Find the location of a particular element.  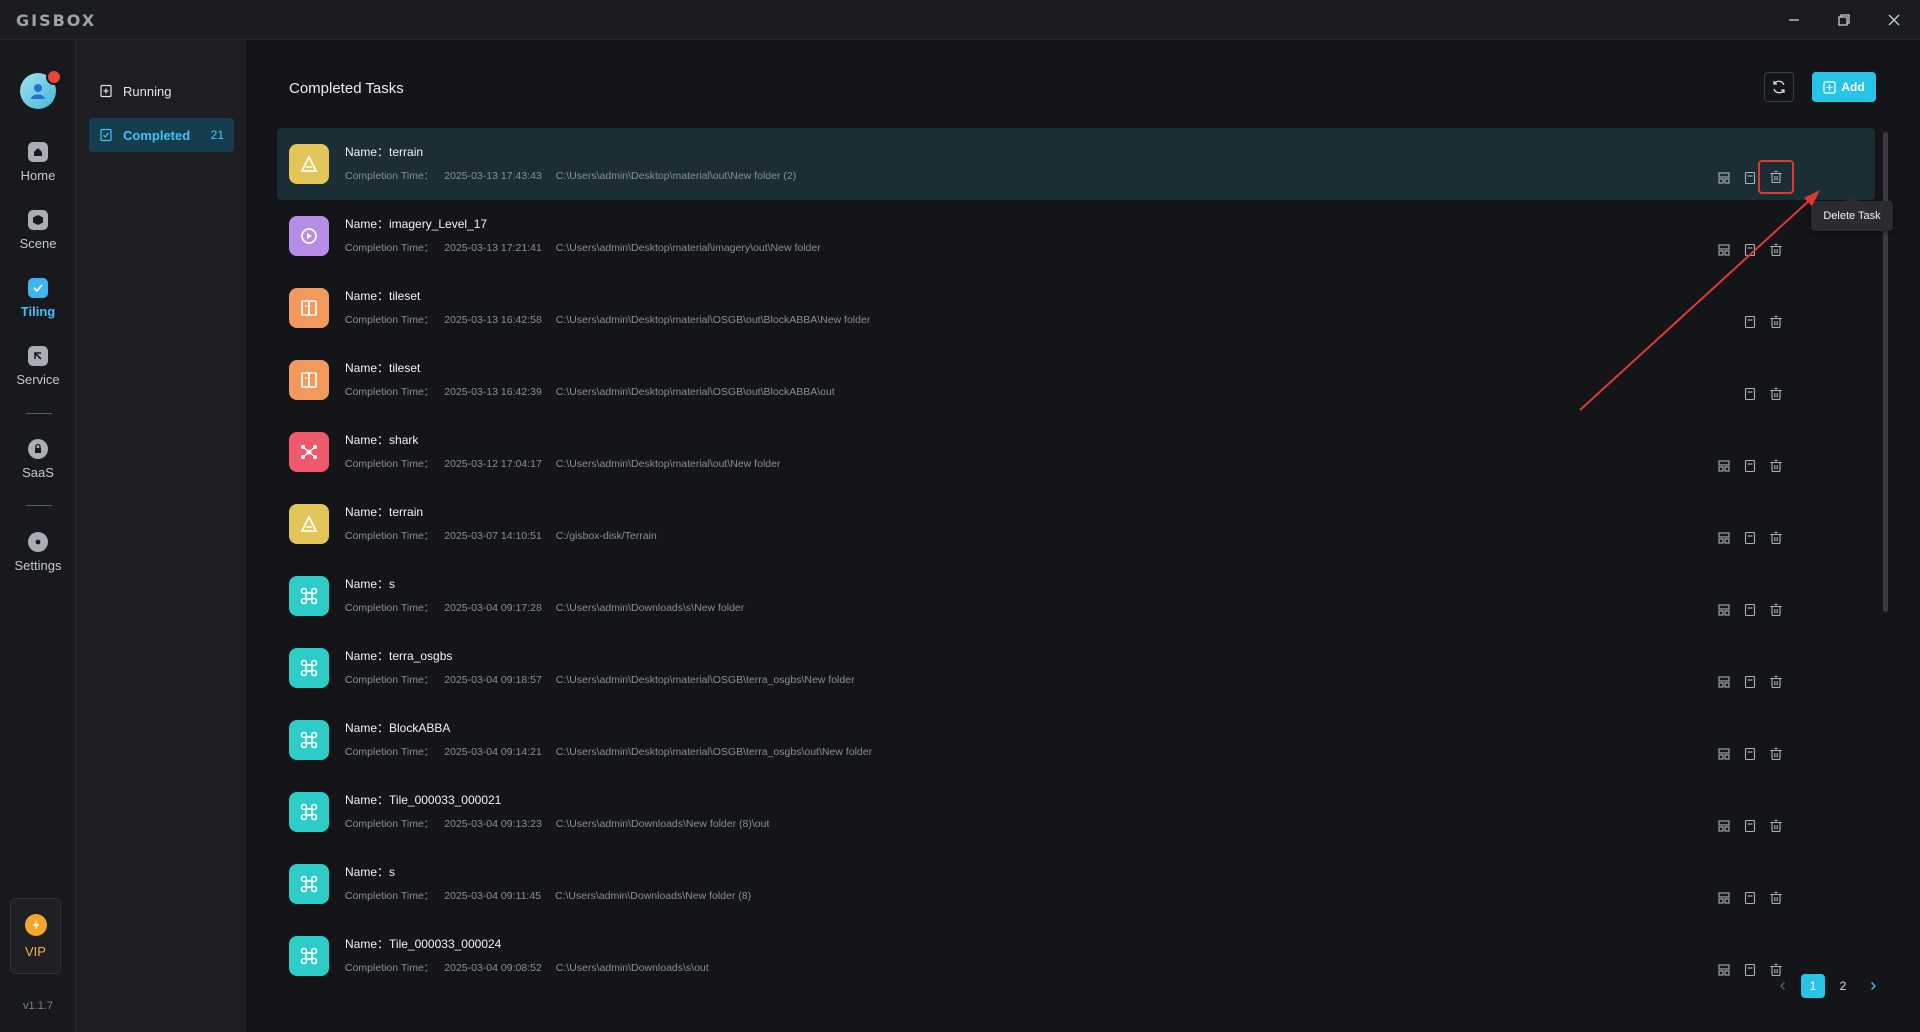

nav-item-label: Scene is located at coordinates (38, 243).